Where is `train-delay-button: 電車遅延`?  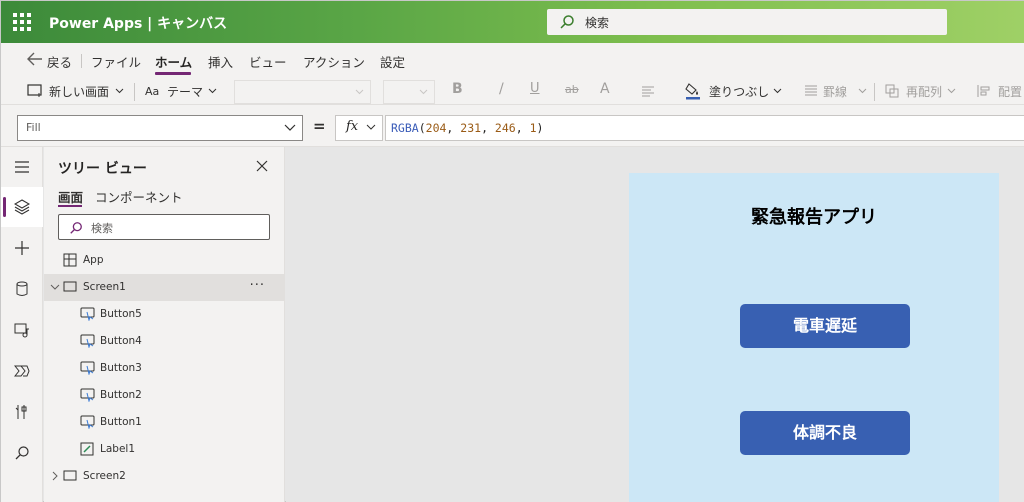
train-delay-button: 電車遅延 is located at coordinates (825, 326).